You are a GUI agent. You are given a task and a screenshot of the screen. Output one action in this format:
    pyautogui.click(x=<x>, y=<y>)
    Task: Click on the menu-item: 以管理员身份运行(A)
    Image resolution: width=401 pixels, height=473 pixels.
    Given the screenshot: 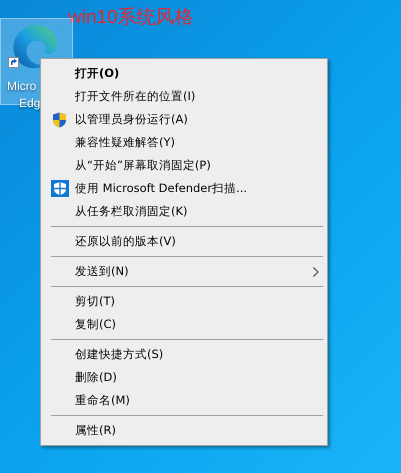 What is the action you would take?
    pyautogui.click(x=184, y=119)
    